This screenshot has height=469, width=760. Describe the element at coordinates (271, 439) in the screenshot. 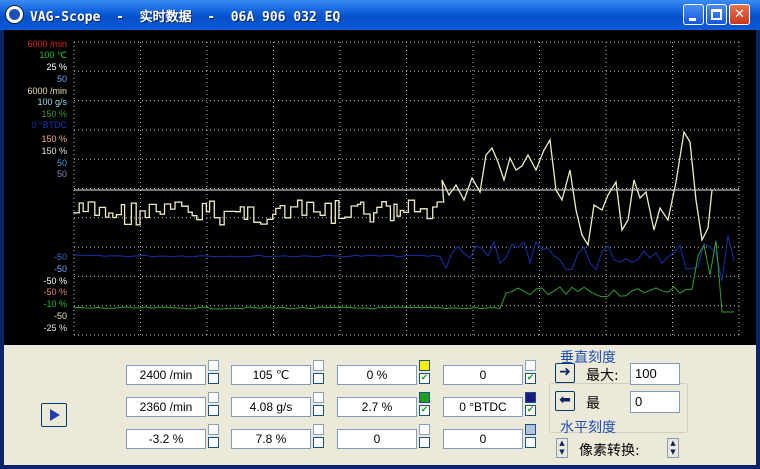

I see `value-field-trim-2: 7.8 %` at that location.